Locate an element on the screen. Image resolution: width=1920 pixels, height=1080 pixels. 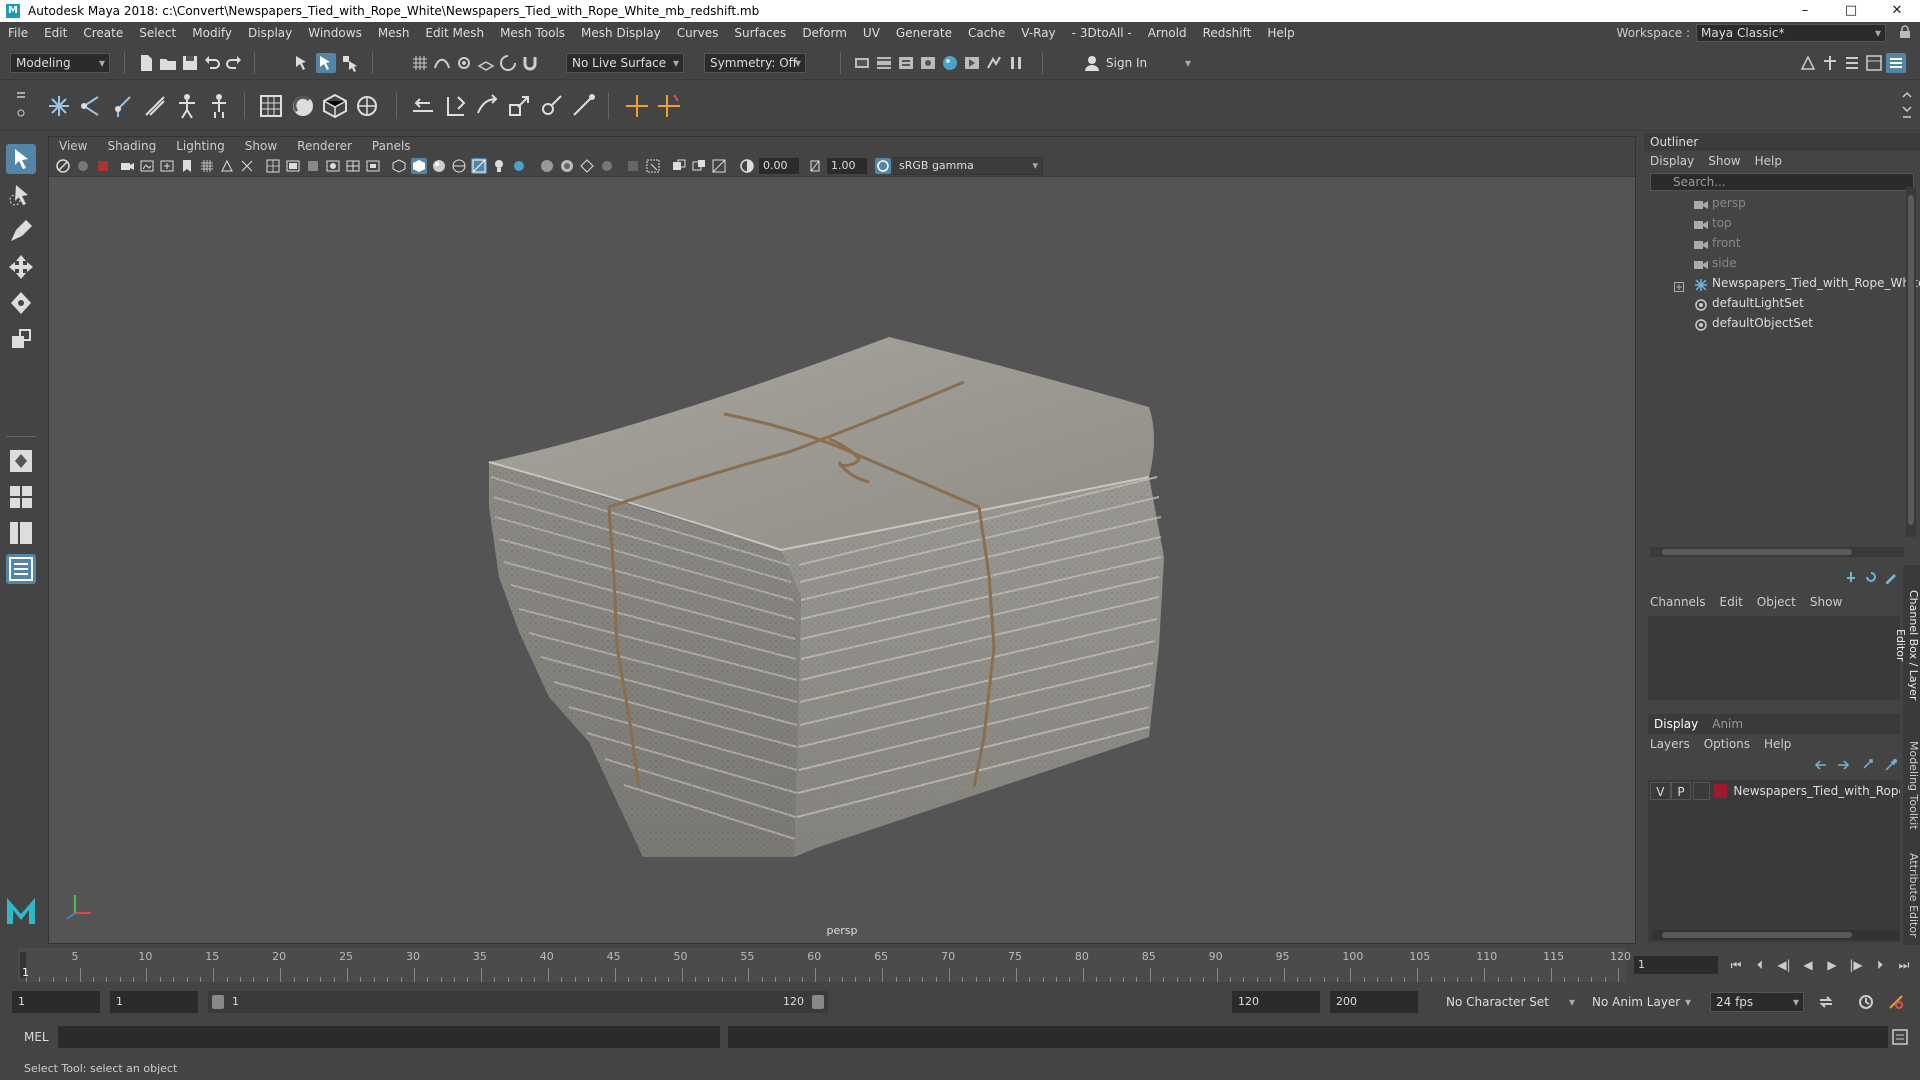
persp-outliner-layout-icon is located at coordinates (21, 533).